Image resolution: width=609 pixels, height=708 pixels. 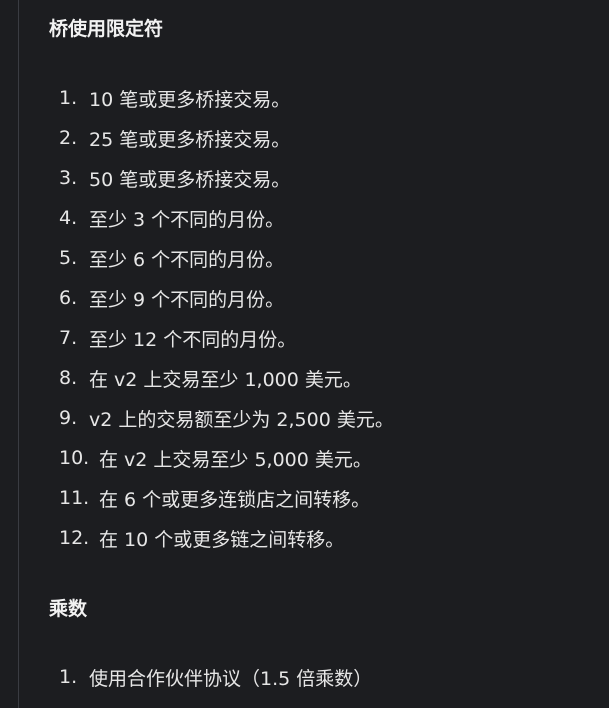 I want to click on list-item: 4. 至少 3 个不同的月份。, so click(x=221, y=218).